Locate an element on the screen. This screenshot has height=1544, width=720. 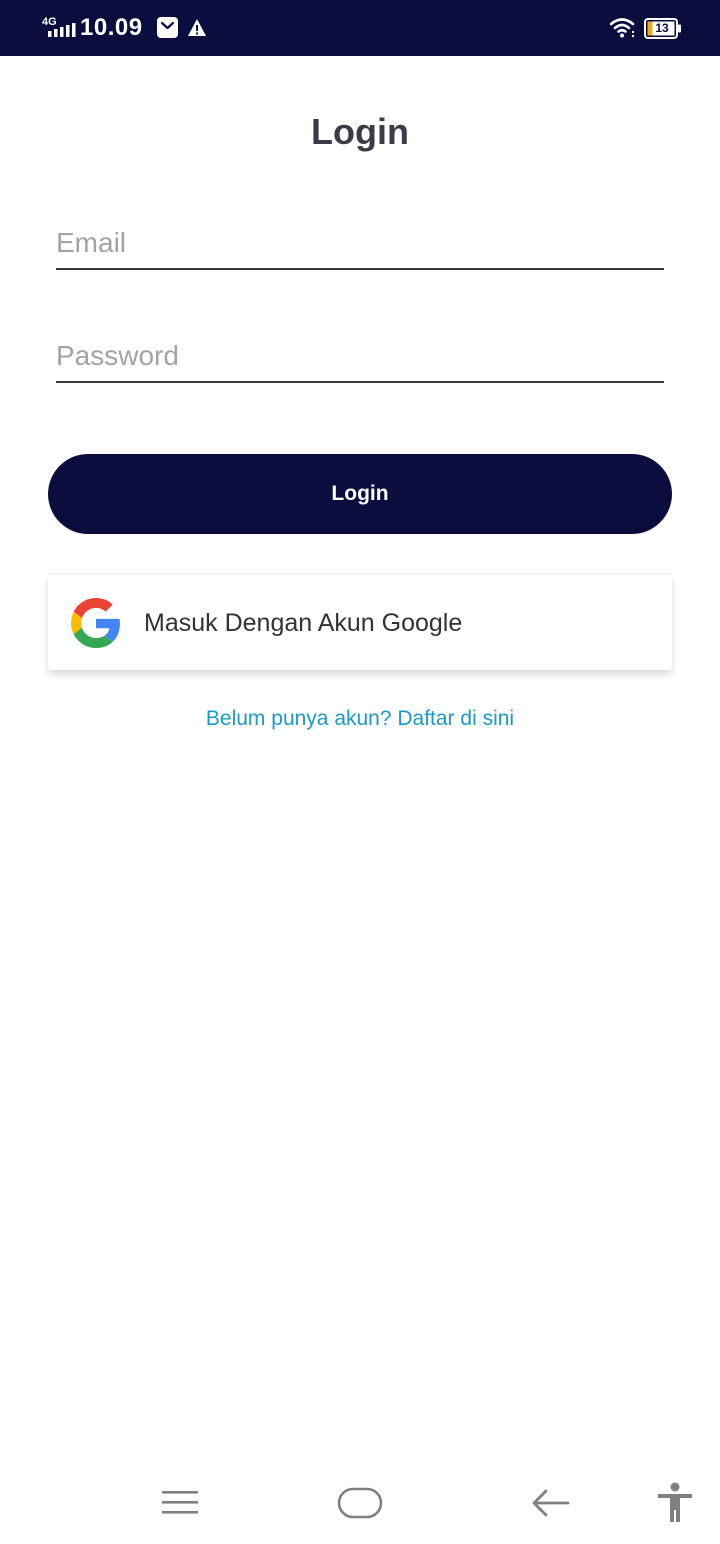
wifi-icon is located at coordinates (622, 28).